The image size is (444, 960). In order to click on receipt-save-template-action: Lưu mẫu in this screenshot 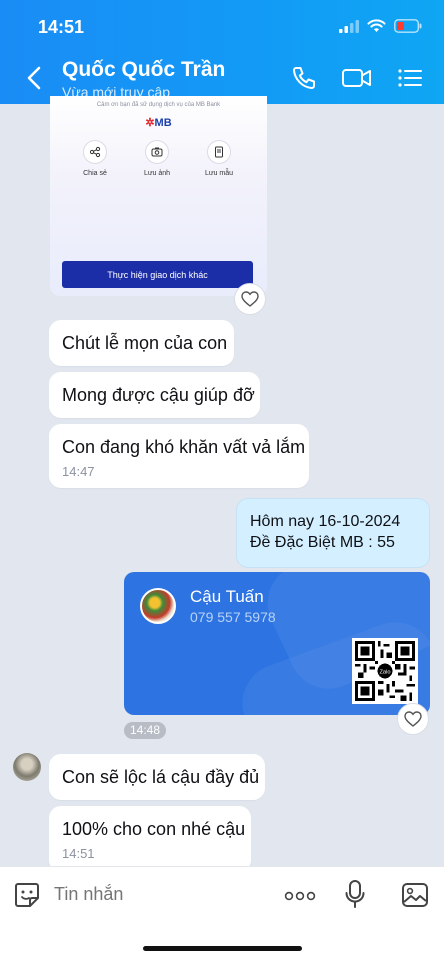, I will do `click(219, 158)`.